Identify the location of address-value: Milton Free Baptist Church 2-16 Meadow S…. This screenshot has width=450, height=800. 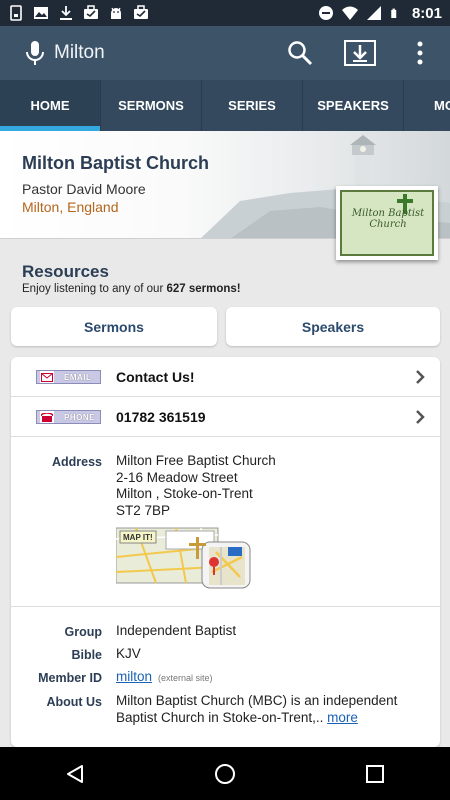
(196, 486).